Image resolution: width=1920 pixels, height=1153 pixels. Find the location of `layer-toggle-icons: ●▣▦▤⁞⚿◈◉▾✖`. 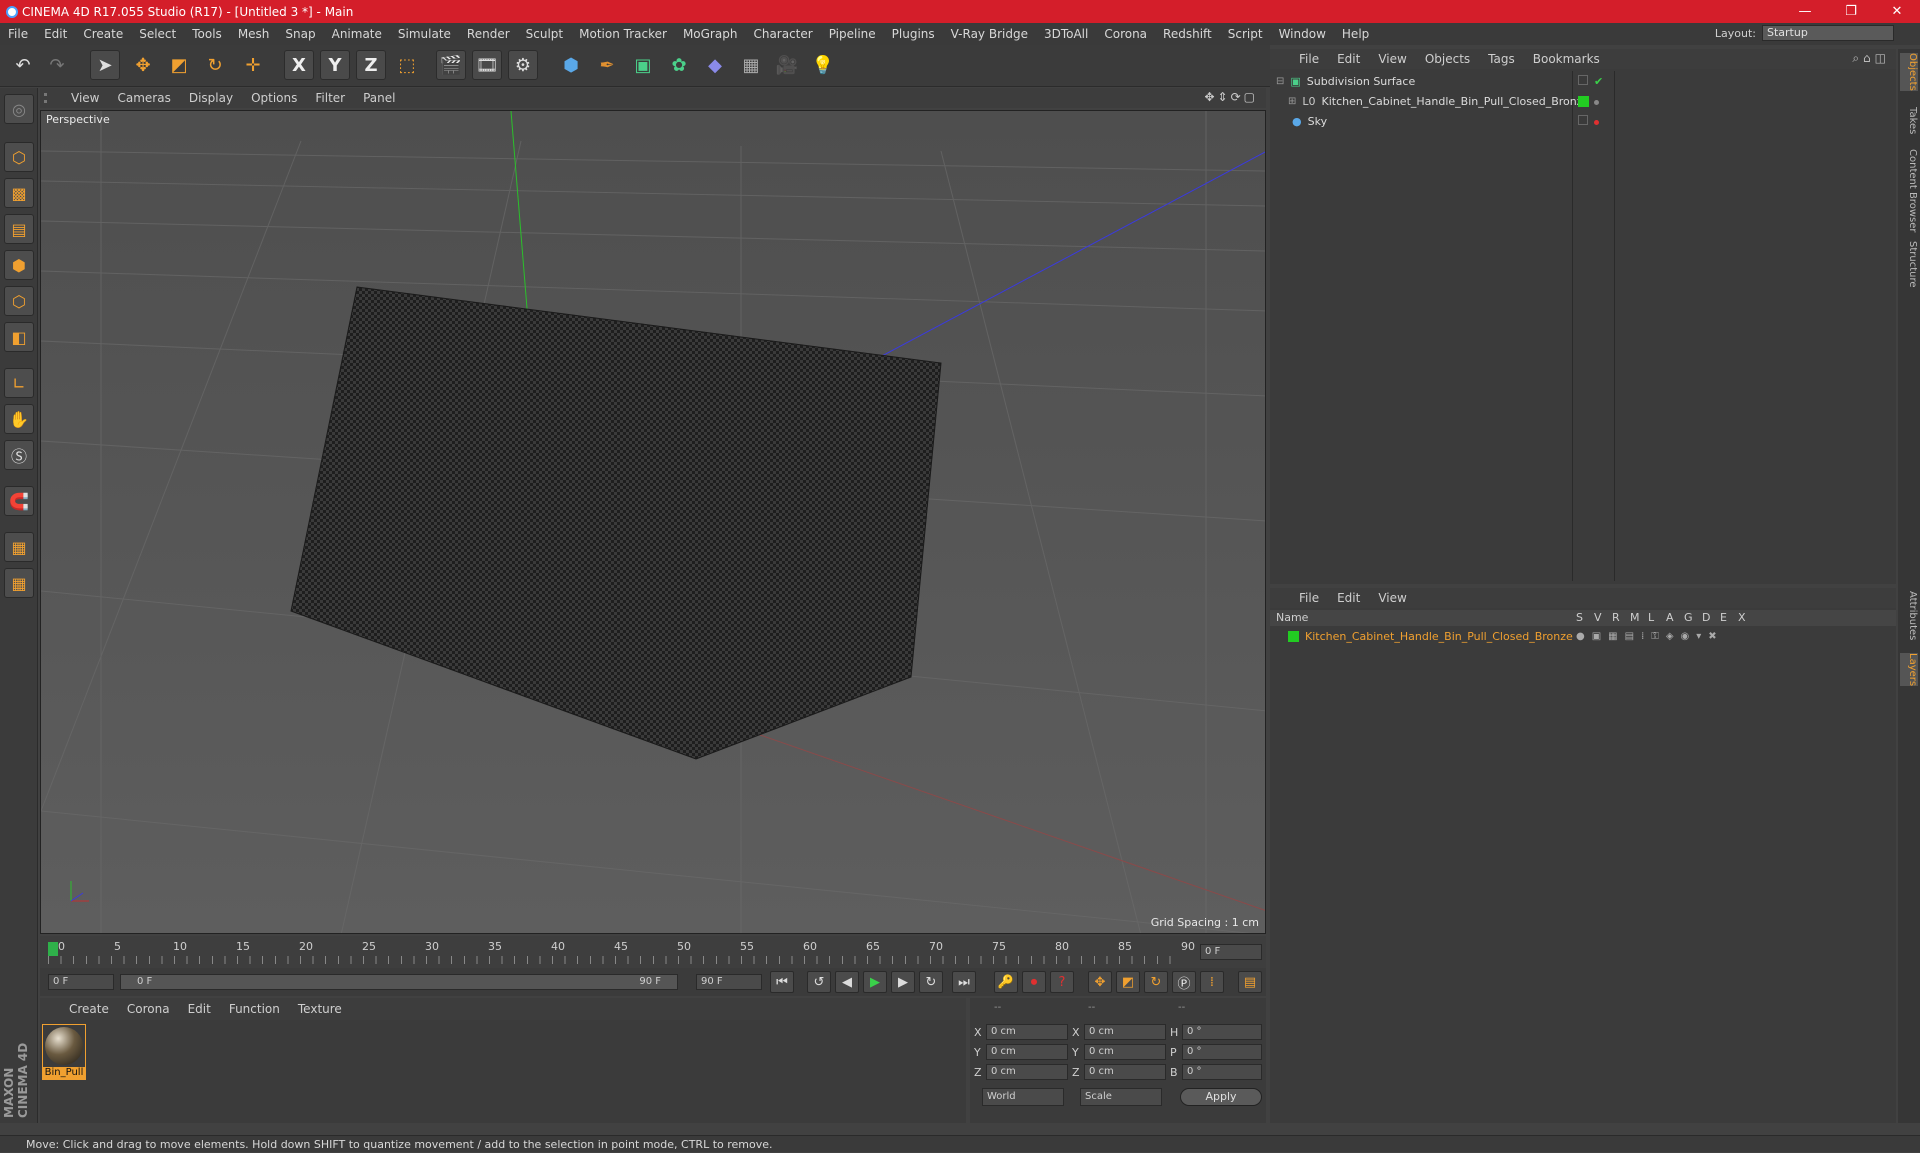

layer-toggle-icons: ●▣▦▤⁞⚿◈◉▾✖ is located at coordinates (1650, 636).